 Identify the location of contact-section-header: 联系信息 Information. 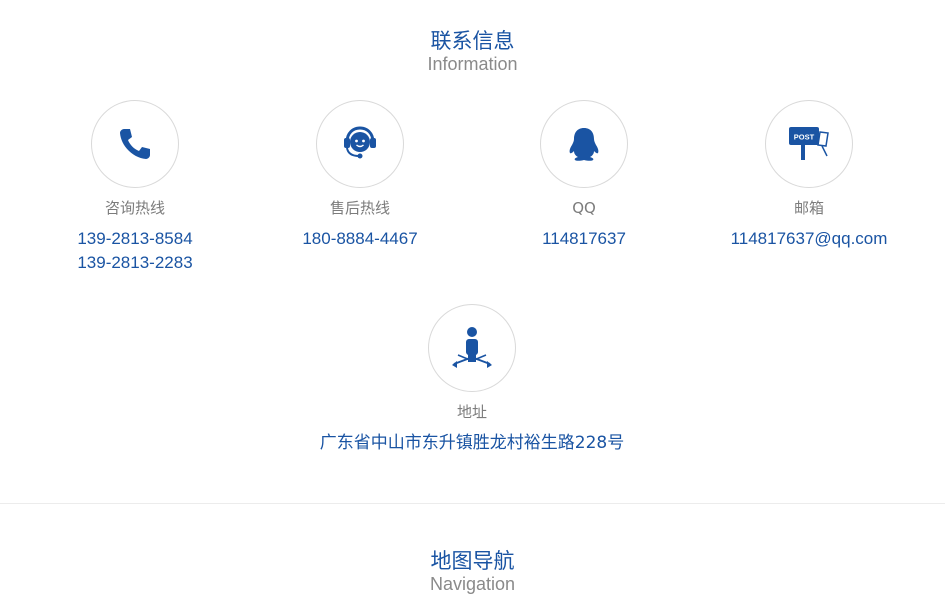
(472, 52).